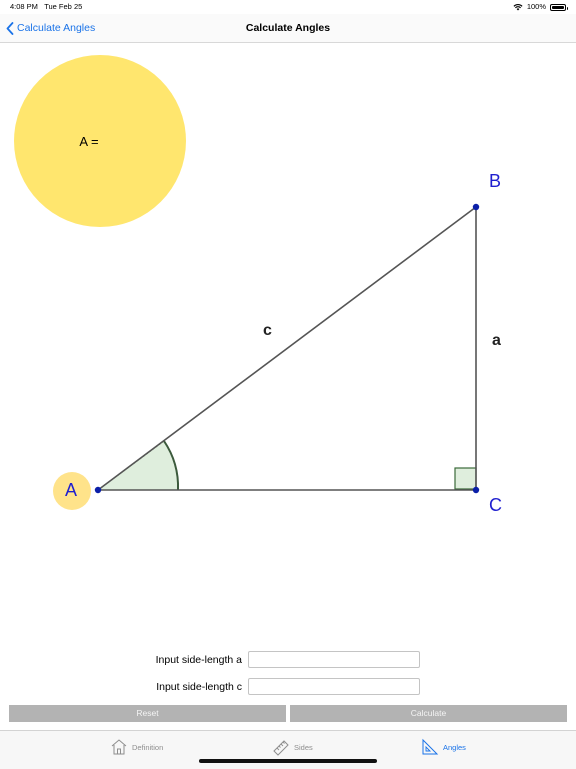 This screenshot has height=769, width=576. What do you see at coordinates (98, 490) in the screenshot?
I see `point-a` at bounding box center [98, 490].